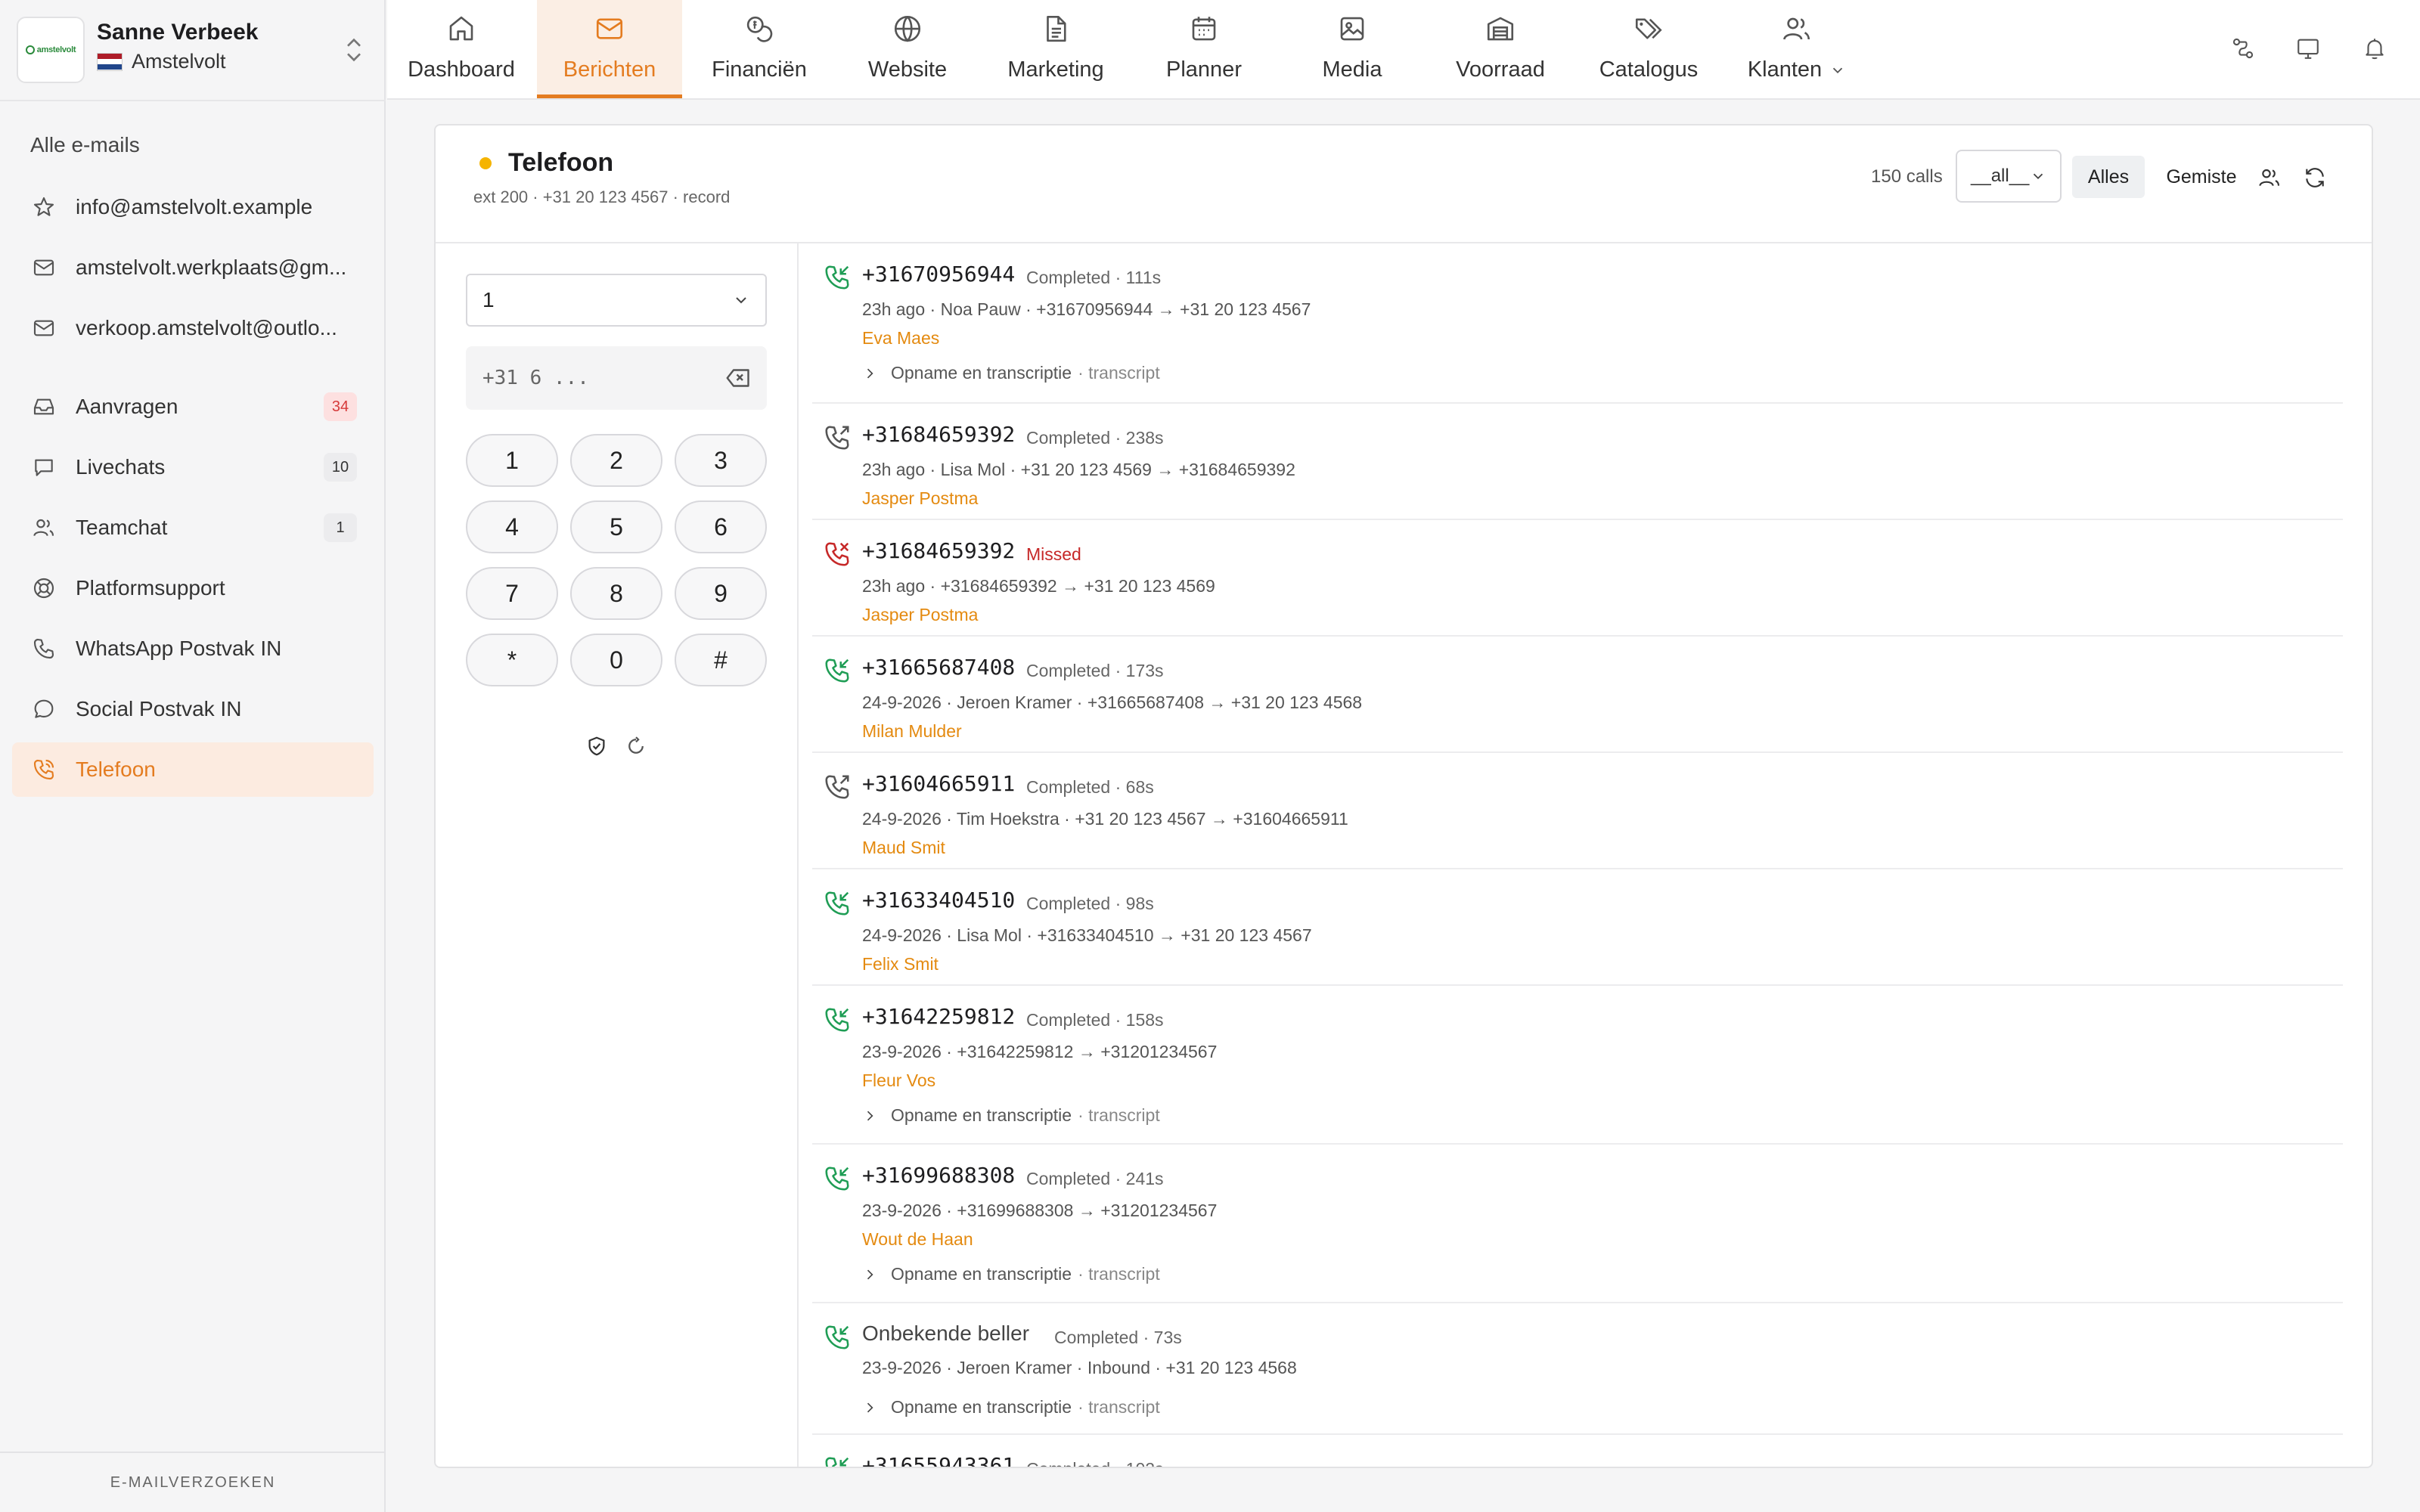  Describe the element at coordinates (617, 855) in the screenshot. I see `dialer-panel: 1 +31 6 ... 1 2 3 4 5 6 7 8 9 * 0 #` at that location.